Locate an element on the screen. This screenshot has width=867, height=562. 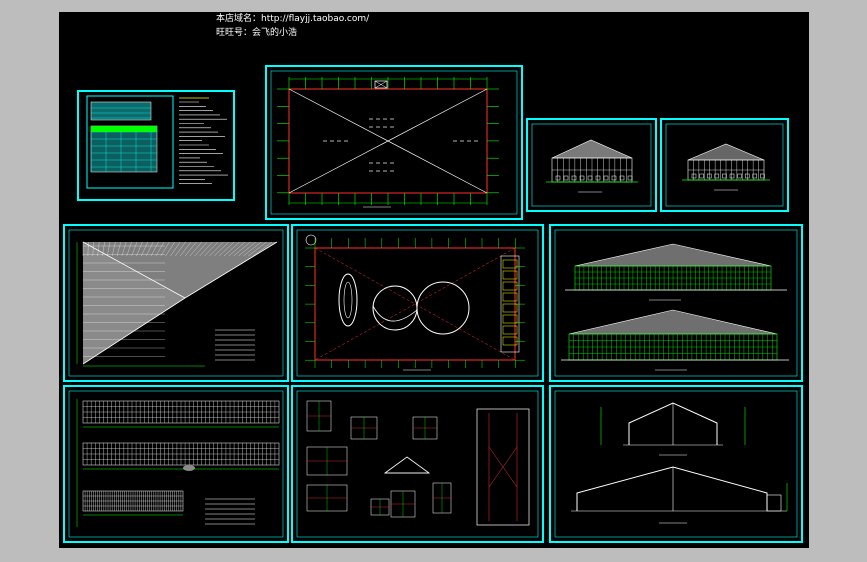
sheet-long-elevations is located at coordinates (676, 303).